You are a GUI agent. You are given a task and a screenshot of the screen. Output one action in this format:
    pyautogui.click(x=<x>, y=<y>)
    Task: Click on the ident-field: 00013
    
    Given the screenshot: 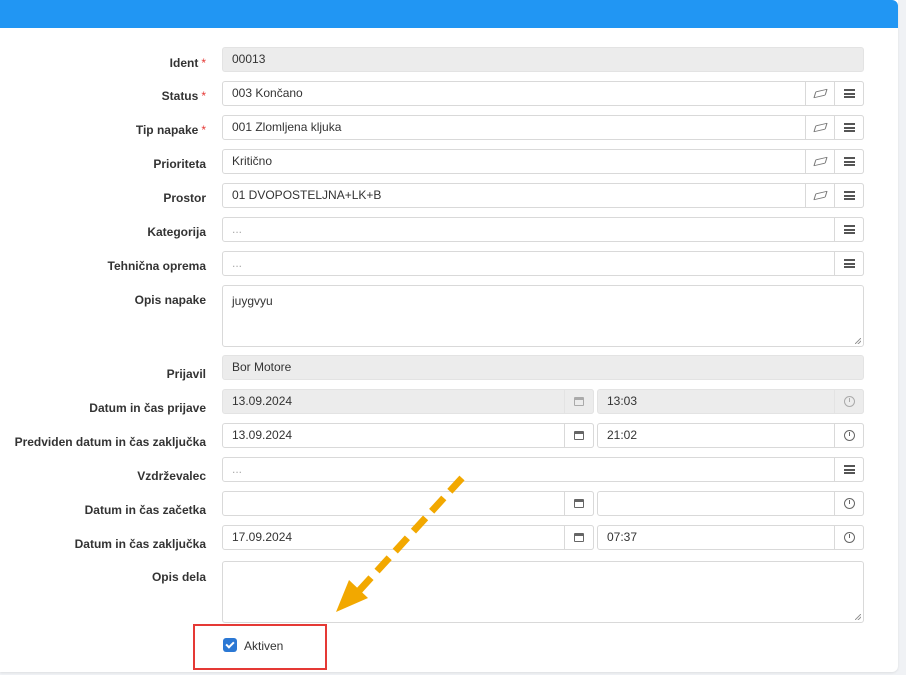 What is the action you would take?
    pyautogui.click(x=543, y=59)
    